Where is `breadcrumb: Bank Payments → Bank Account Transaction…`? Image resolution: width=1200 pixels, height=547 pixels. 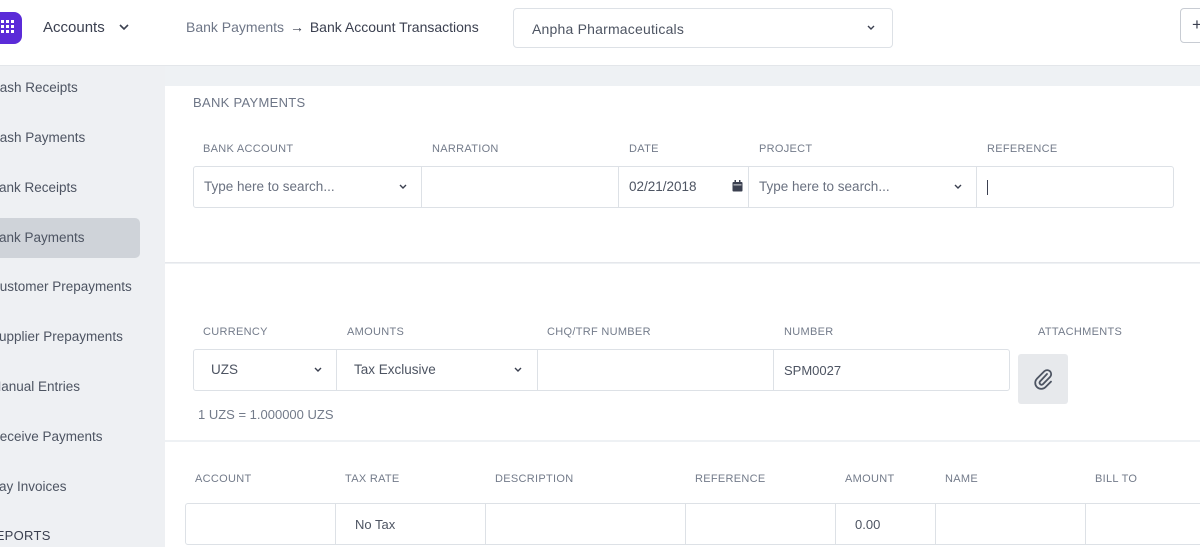
breadcrumb: Bank Payments → Bank Account Transaction… is located at coordinates (332, 27).